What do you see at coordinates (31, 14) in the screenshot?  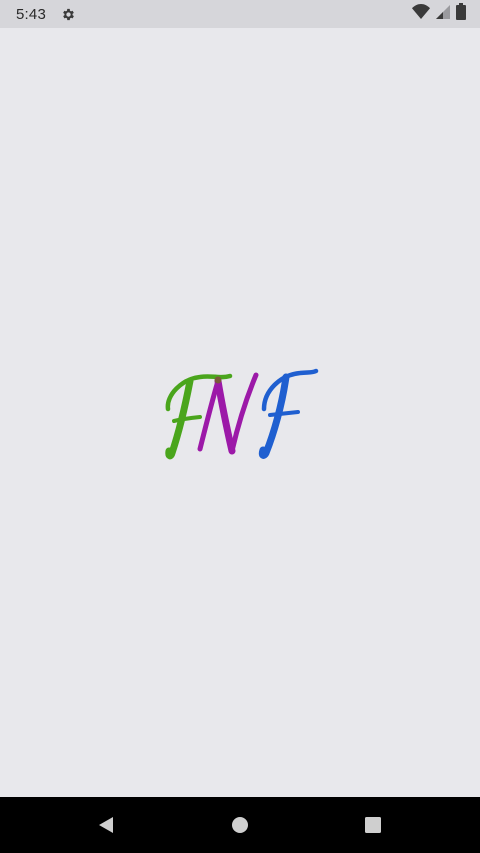 I see `status-time: 5:43` at bounding box center [31, 14].